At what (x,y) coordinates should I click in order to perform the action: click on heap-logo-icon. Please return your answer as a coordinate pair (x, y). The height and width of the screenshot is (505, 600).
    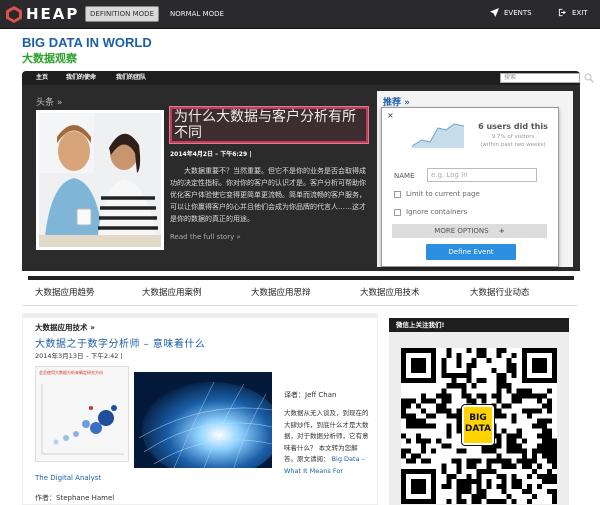
    Looking at the image, I should click on (14, 14).